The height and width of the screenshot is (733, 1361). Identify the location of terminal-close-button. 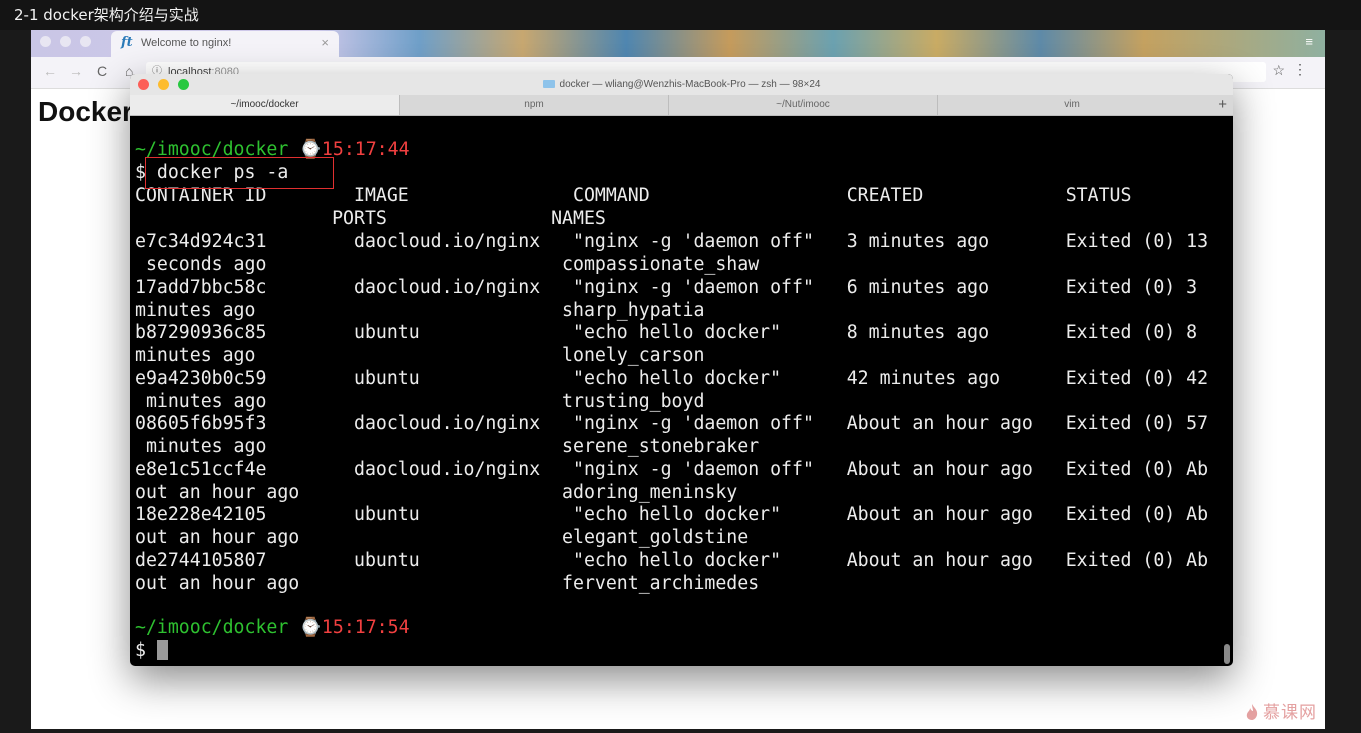
(143, 84).